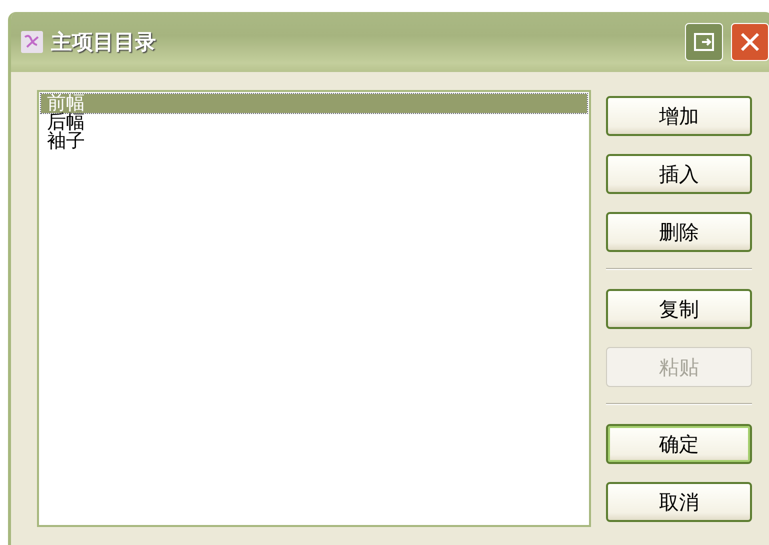 The width and height of the screenshot is (769, 545). I want to click on close-icon, so click(750, 42).